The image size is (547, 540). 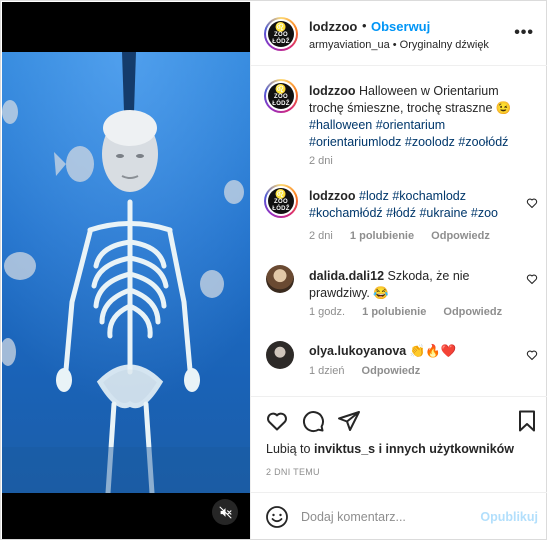 What do you see at coordinates (388, 517) in the screenshot?
I see `comment-input` at bounding box center [388, 517].